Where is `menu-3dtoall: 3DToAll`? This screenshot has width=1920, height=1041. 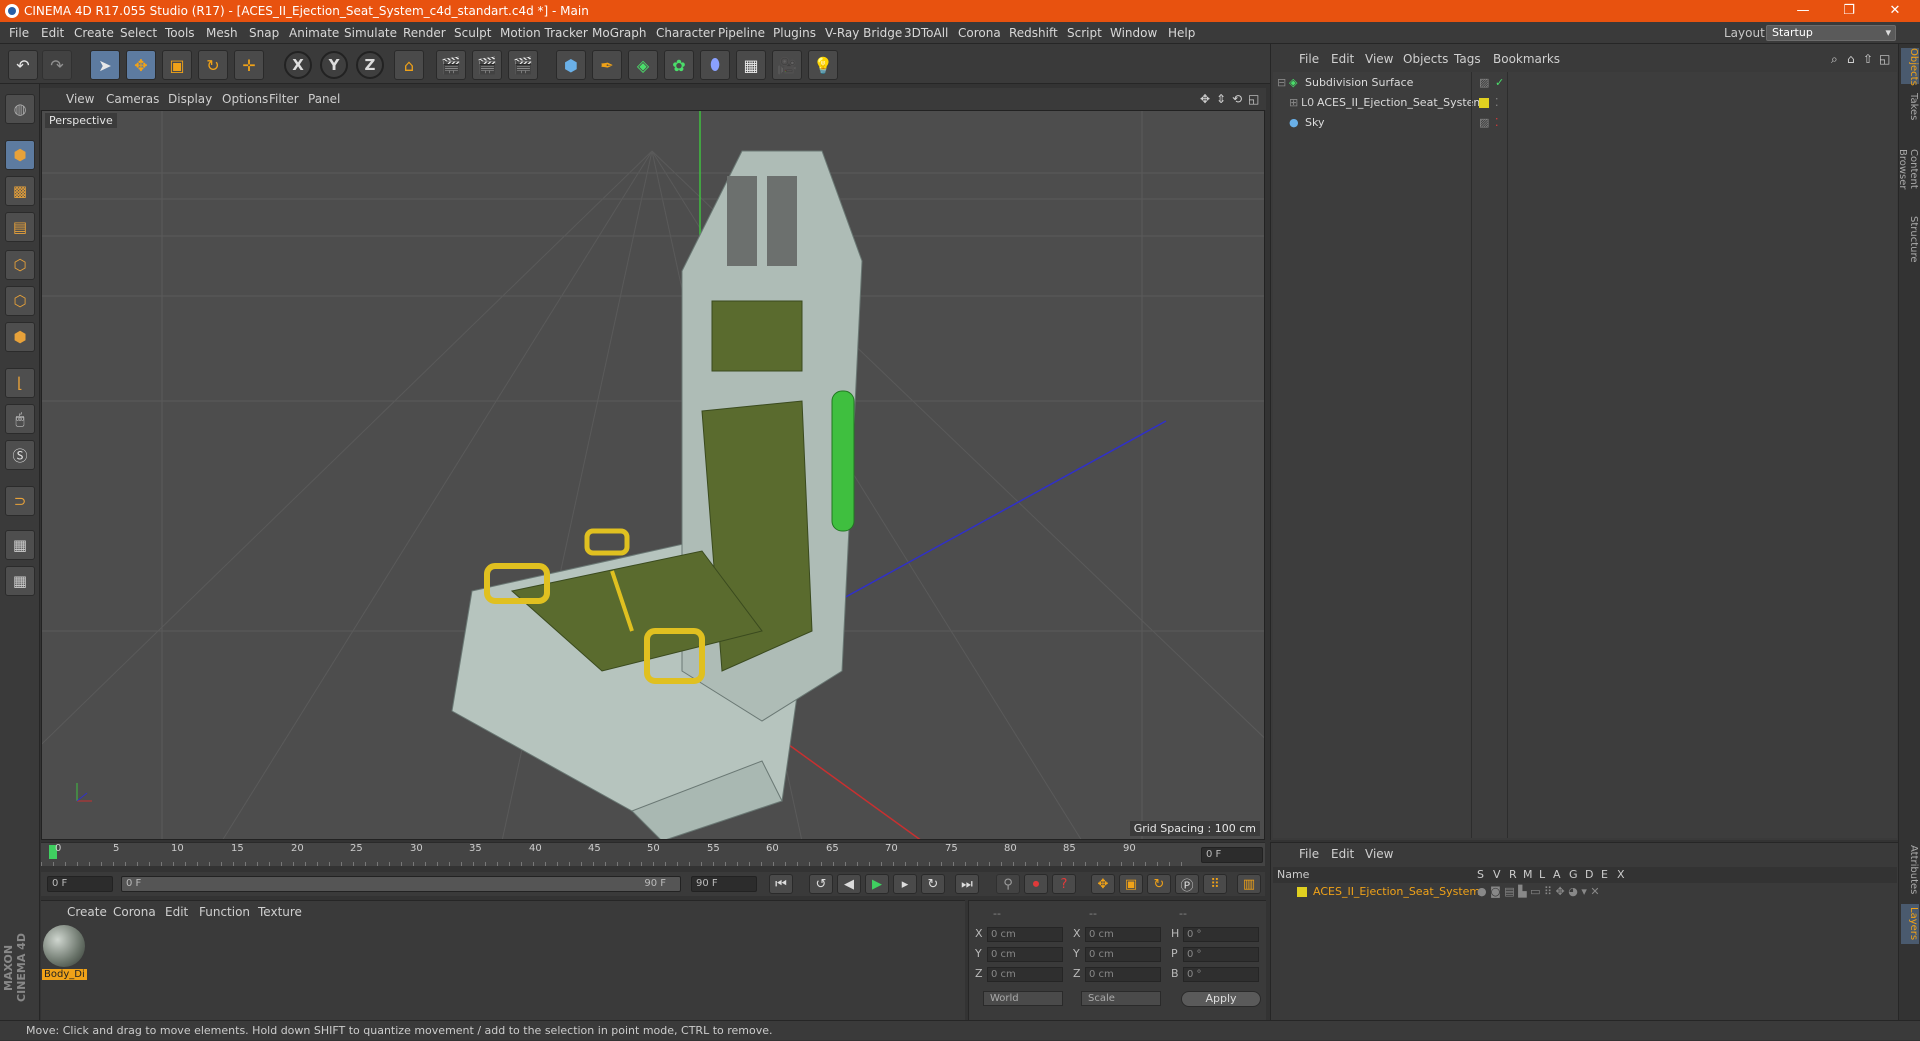 menu-3dtoall: 3DToAll is located at coordinates (926, 33).